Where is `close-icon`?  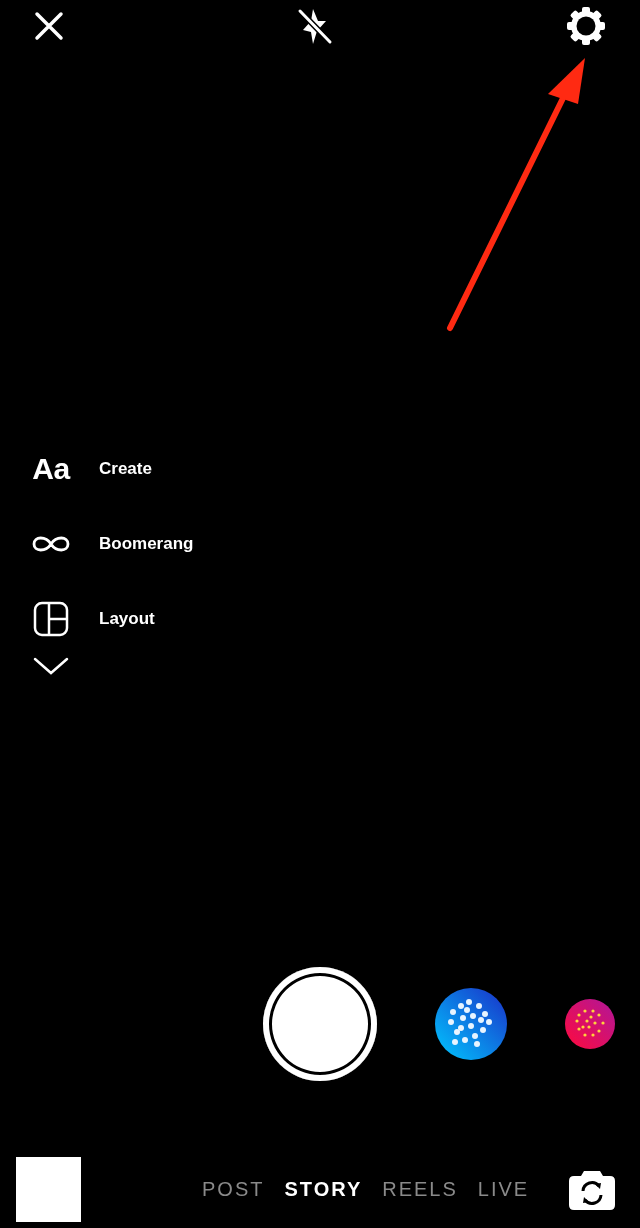
close-icon is located at coordinates (49, 26).